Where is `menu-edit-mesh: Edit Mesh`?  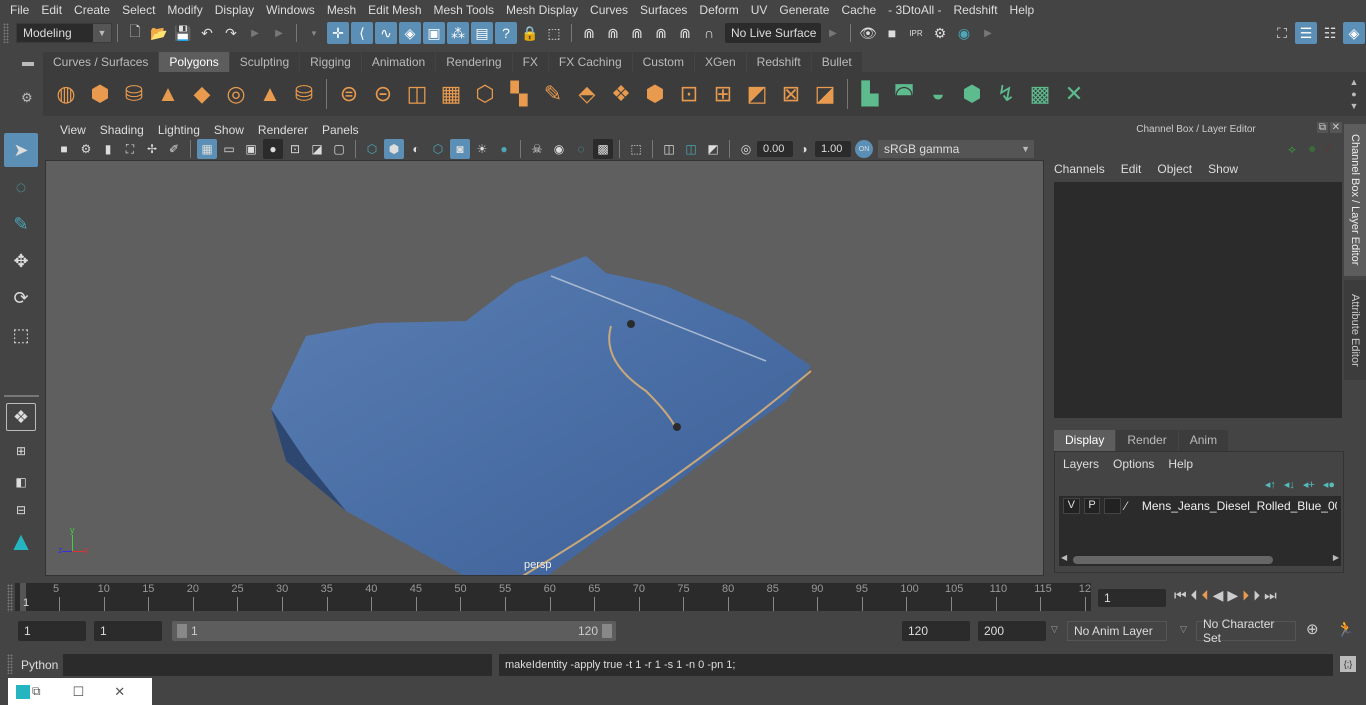 menu-edit-mesh: Edit Mesh is located at coordinates (394, 10).